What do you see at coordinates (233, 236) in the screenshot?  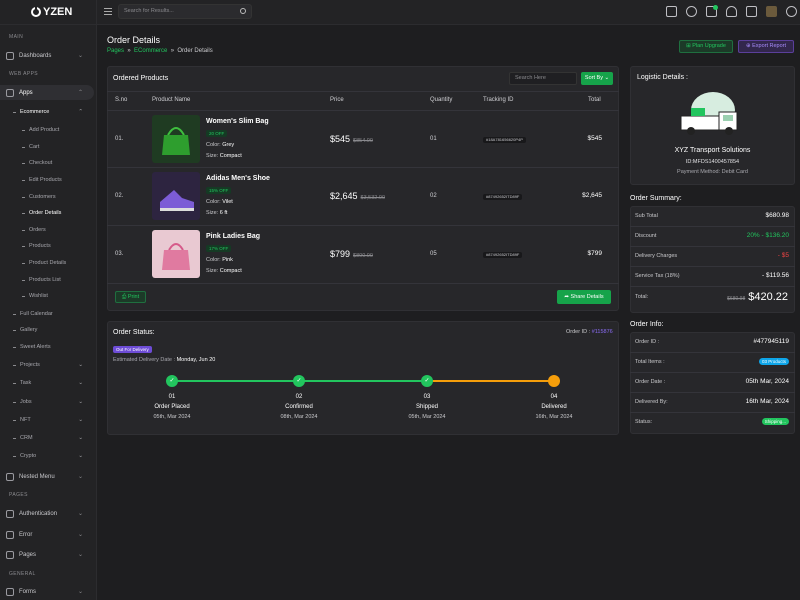 I see `product-name: Pink Ladies Bag` at bounding box center [233, 236].